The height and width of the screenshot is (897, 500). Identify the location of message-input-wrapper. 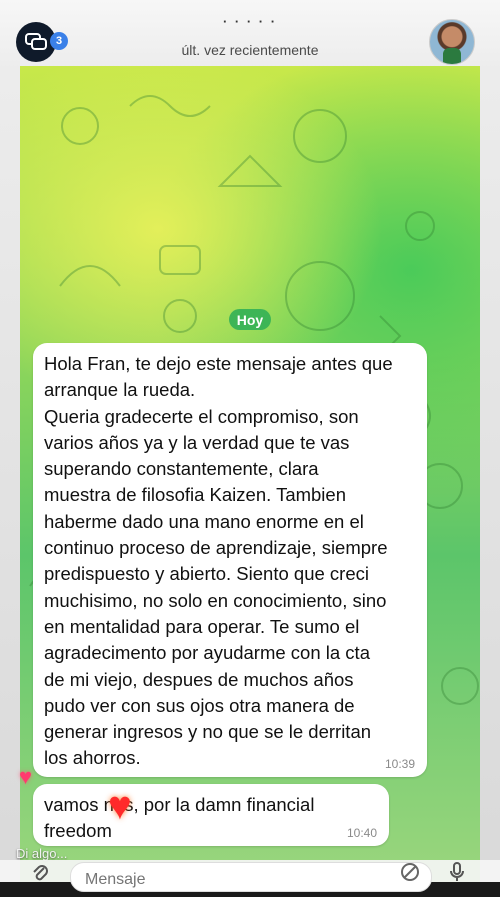
(251, 879).